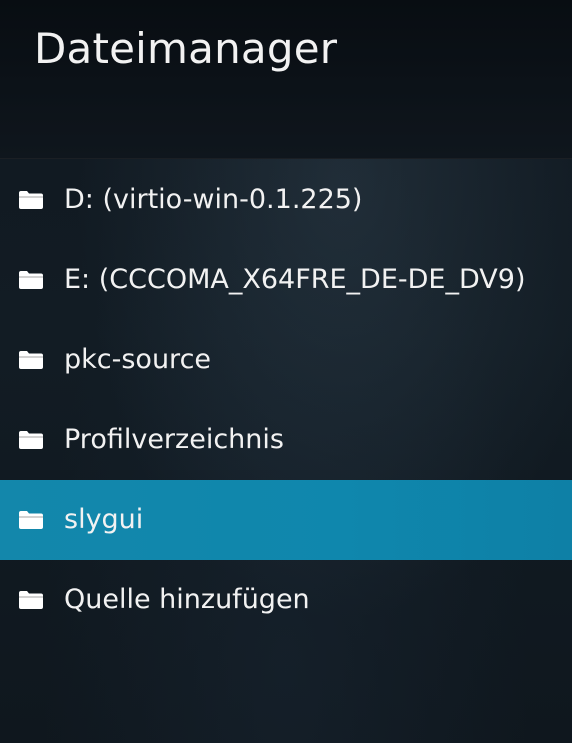 The image size is (572, 743). Describe the element at coordinates (286, 520) in the screenshot. I see `list-item-slygui: slygui` at that location.